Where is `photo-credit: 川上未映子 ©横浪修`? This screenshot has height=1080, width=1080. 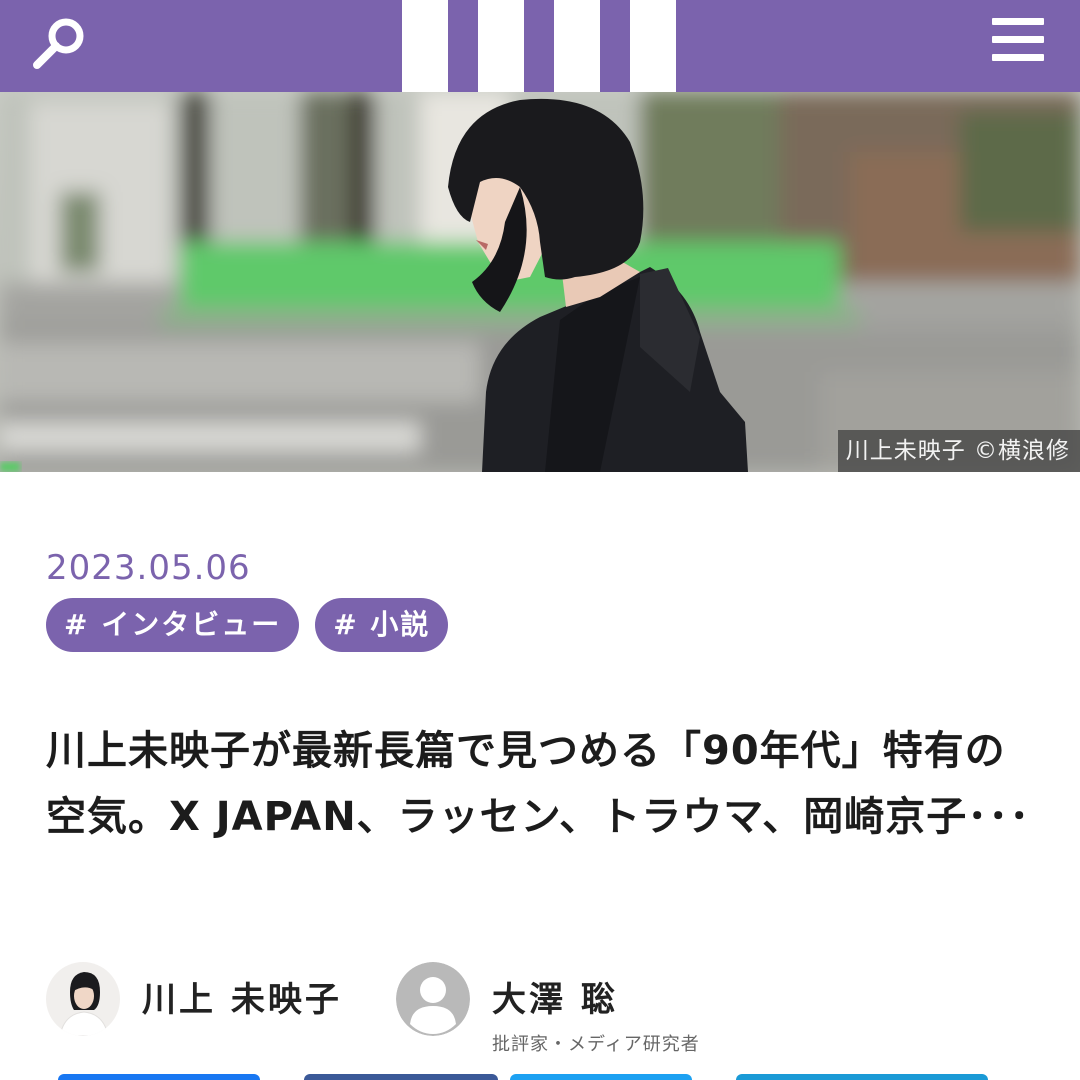
photo-credit: 川上未映子 ©横浪修 is located at coordinates (958, 451).